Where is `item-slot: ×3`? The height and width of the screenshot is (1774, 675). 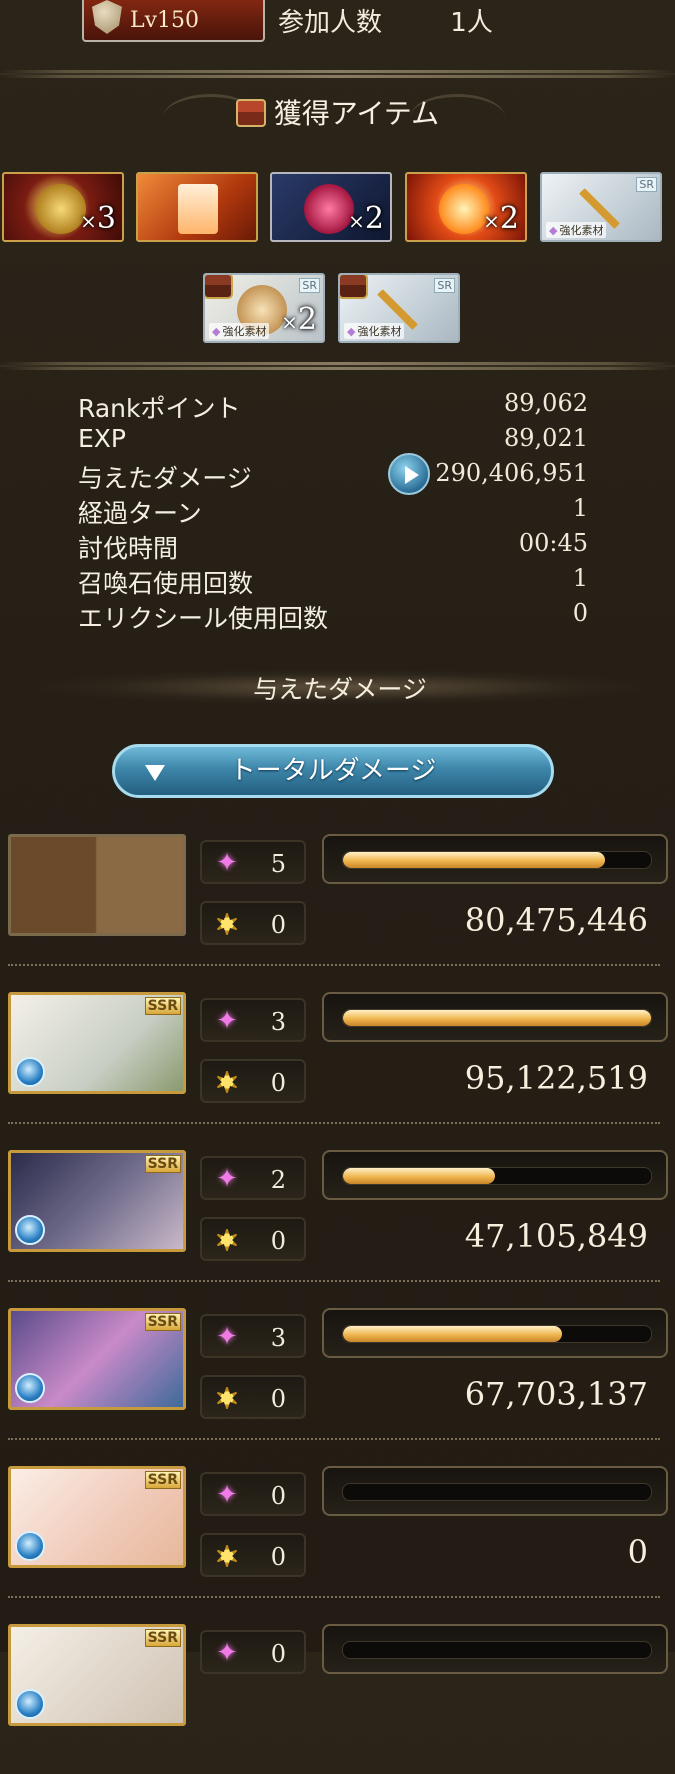
item-slot: ×3 is located at coordinates (63, 207).